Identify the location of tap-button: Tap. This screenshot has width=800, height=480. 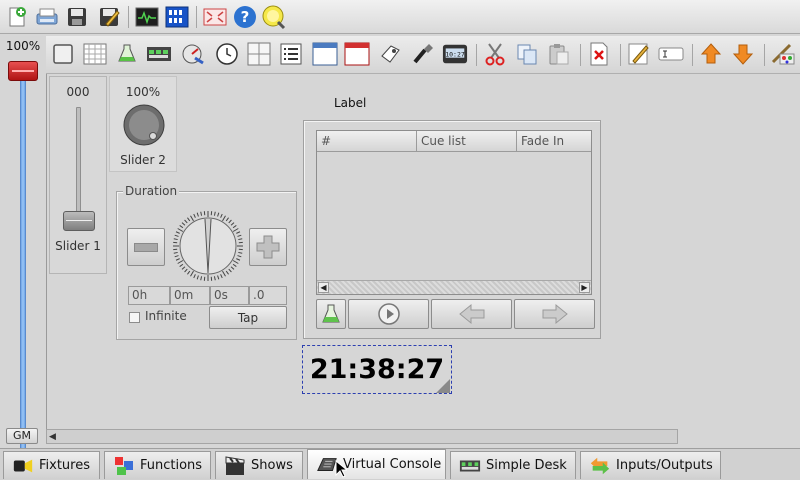
(248, 317).